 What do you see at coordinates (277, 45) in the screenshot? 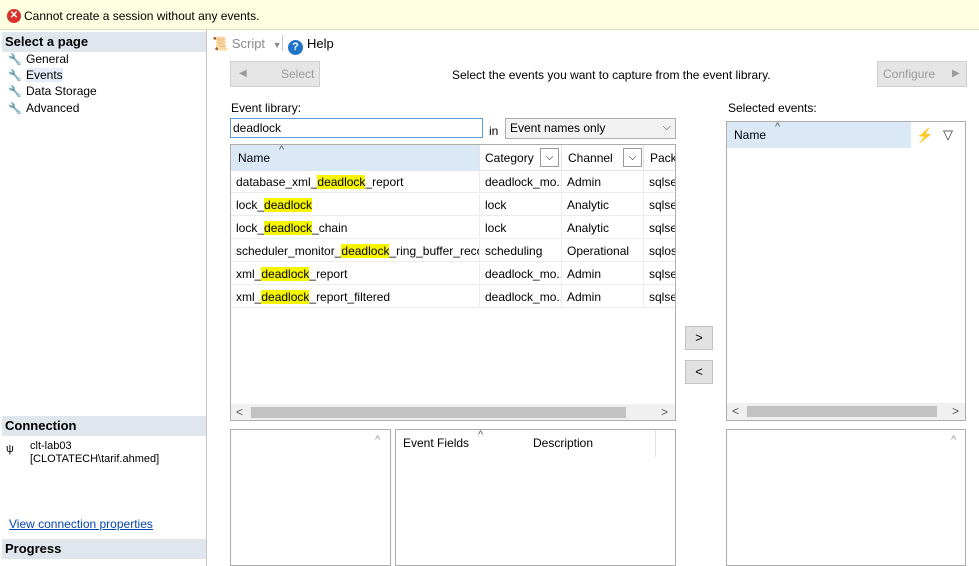
I see `chevron-down-icon: ▼` at bounding box center [277, 45].